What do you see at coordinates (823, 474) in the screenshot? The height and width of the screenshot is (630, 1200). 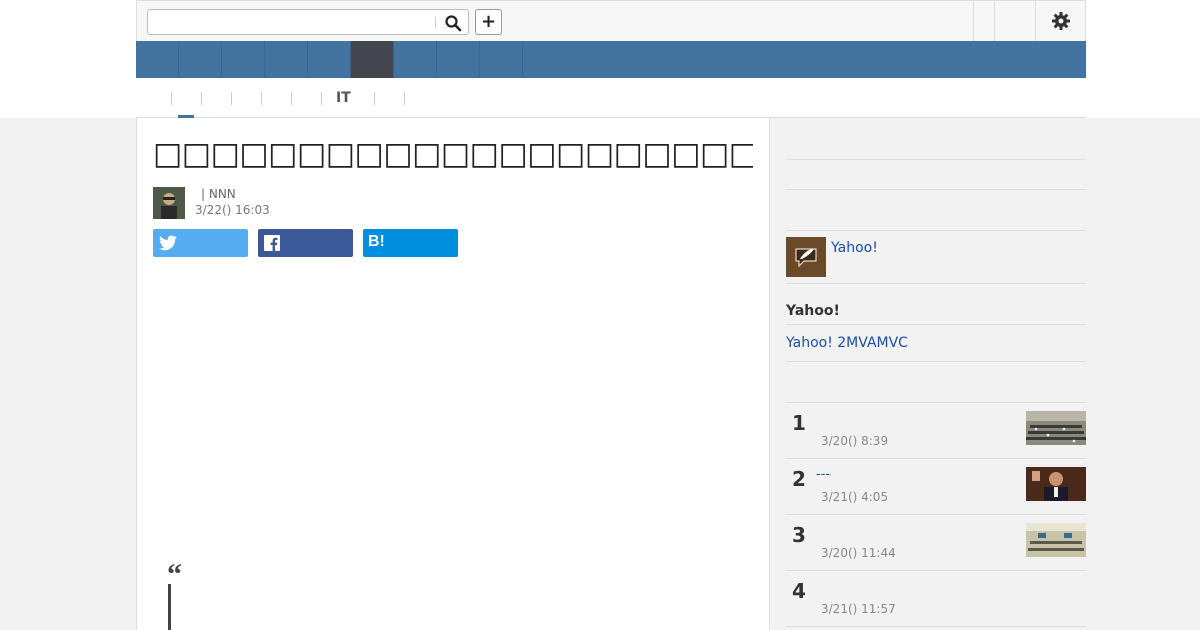 I see `ranking-title: ---` at bounding box center [823, 474].